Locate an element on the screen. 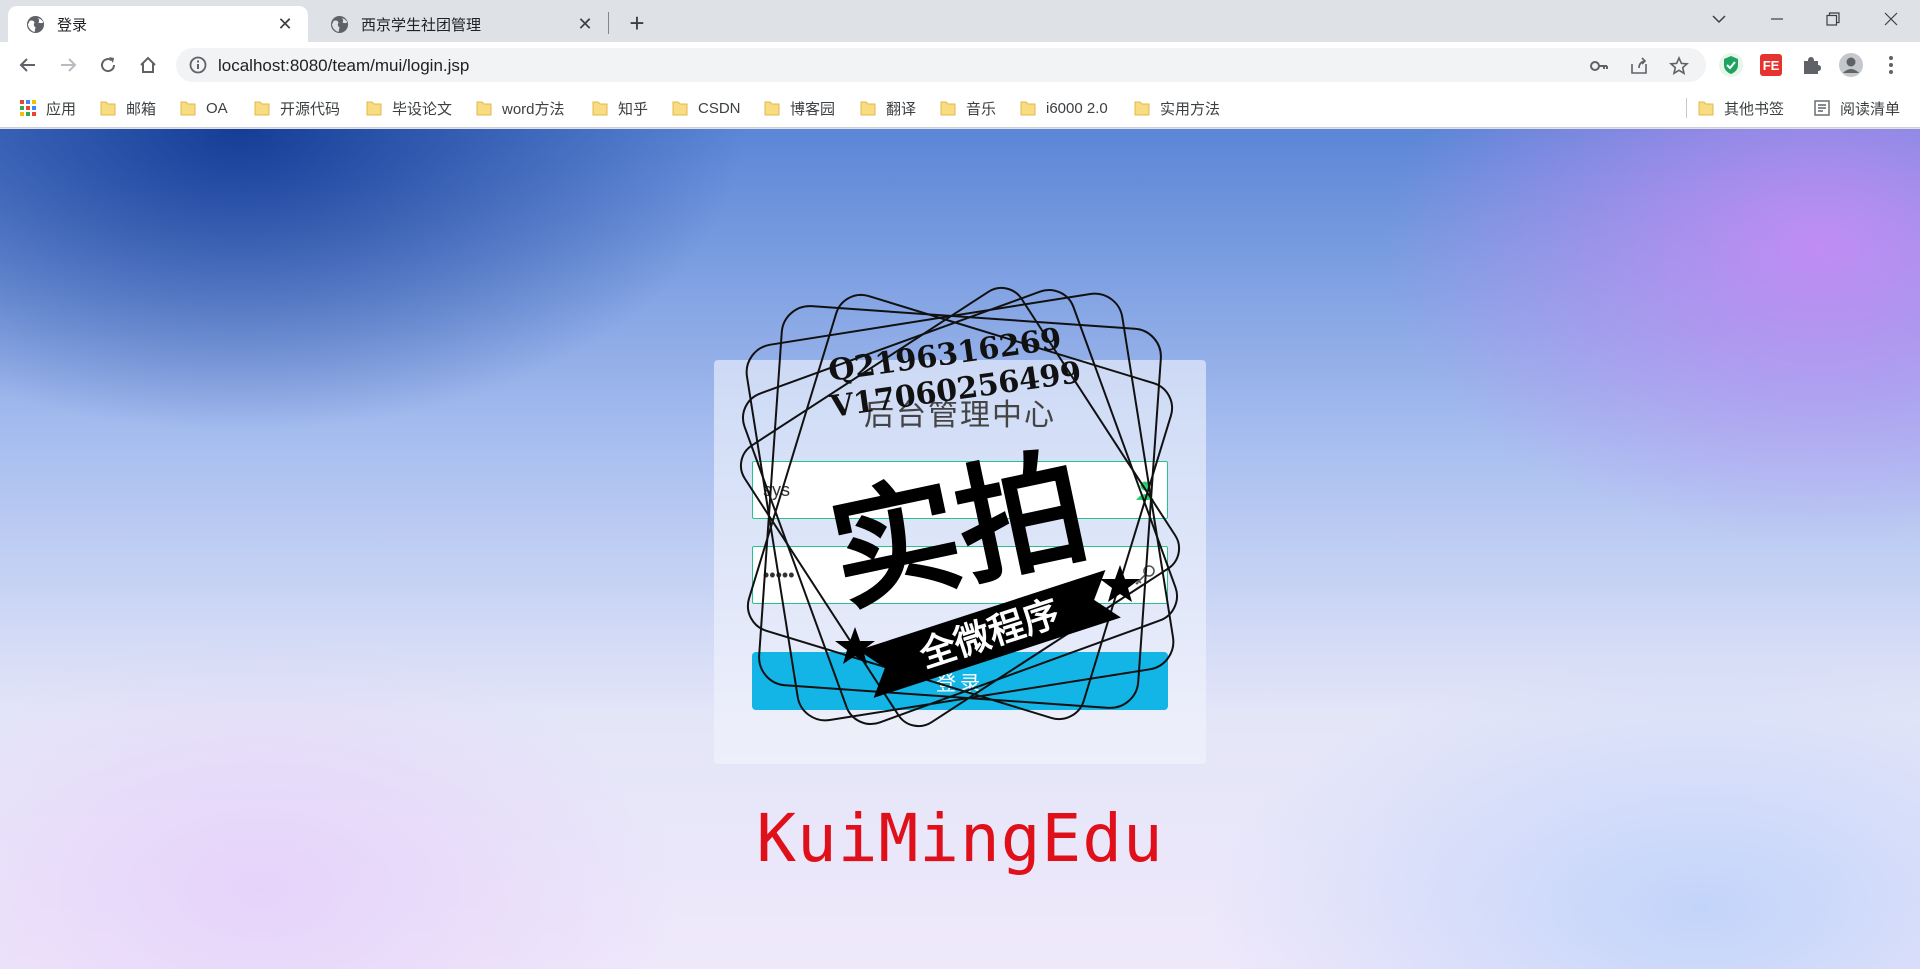  username-input is located at coordinates (943, 490).